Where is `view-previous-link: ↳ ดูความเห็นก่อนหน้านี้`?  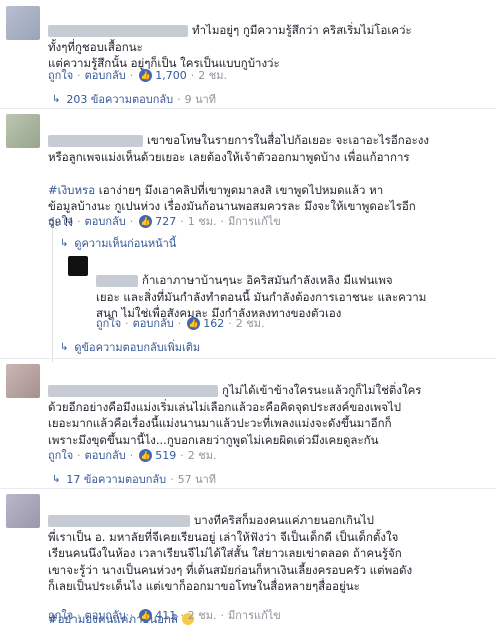 view-previous-link: ↳ ดูความเห็นก่อนหน้านี้ is located at coordinates (118, 243).